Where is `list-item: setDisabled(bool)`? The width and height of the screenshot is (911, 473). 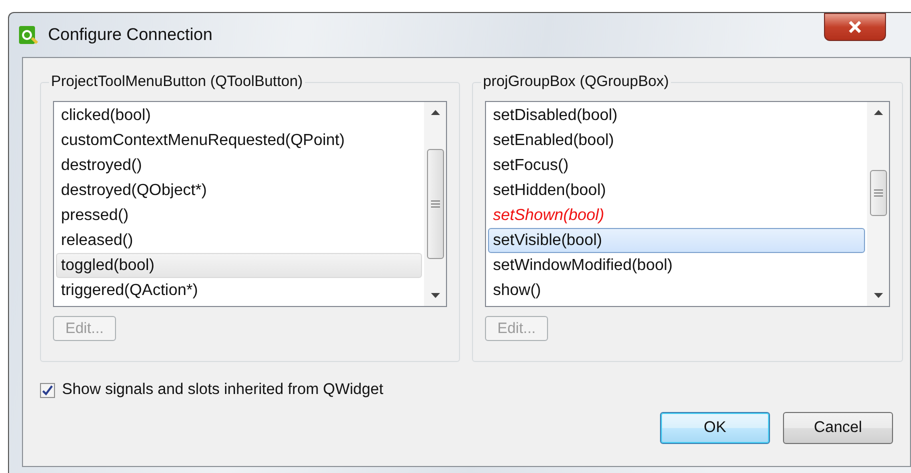 list-item: setDisabled(bool) is located at coordinates (676, 115).